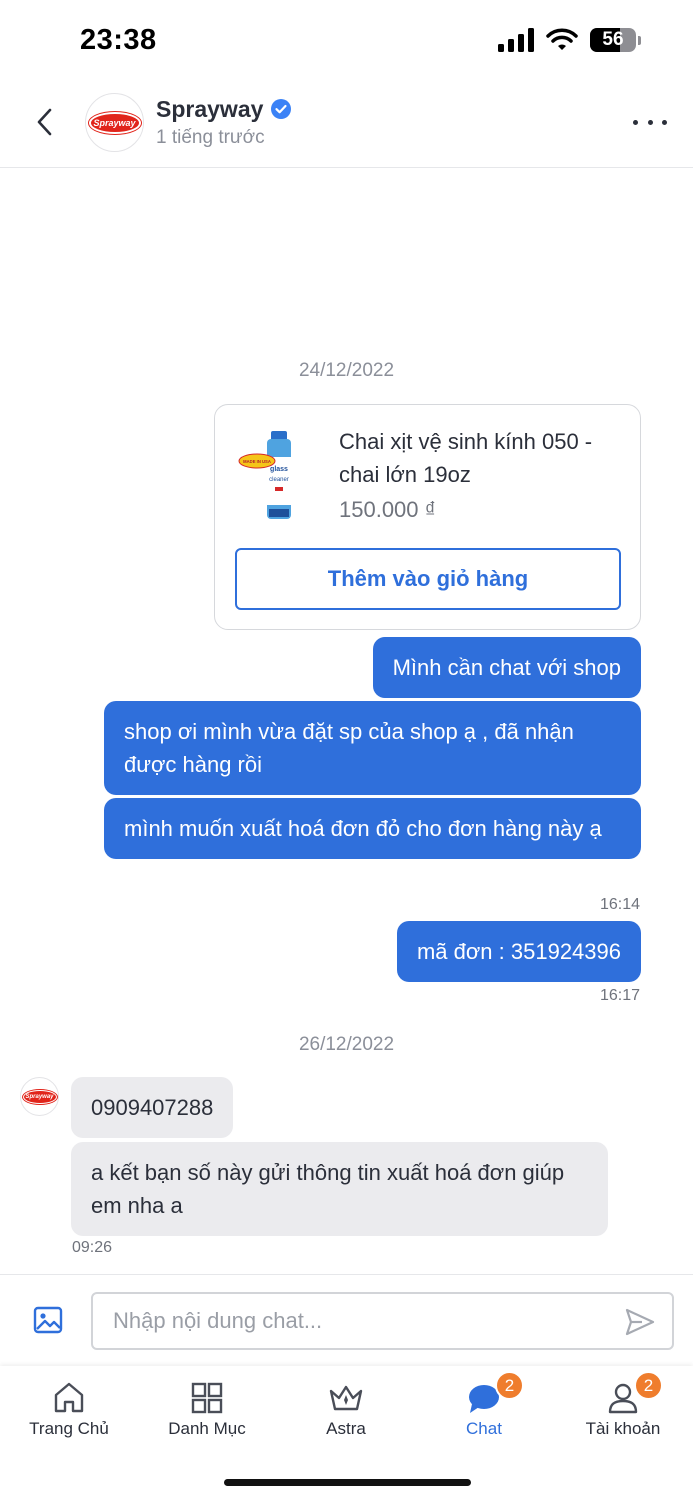 The height and width of the screenshot is (1500, 693). I want to click on verified-icon, so click(281, 109).